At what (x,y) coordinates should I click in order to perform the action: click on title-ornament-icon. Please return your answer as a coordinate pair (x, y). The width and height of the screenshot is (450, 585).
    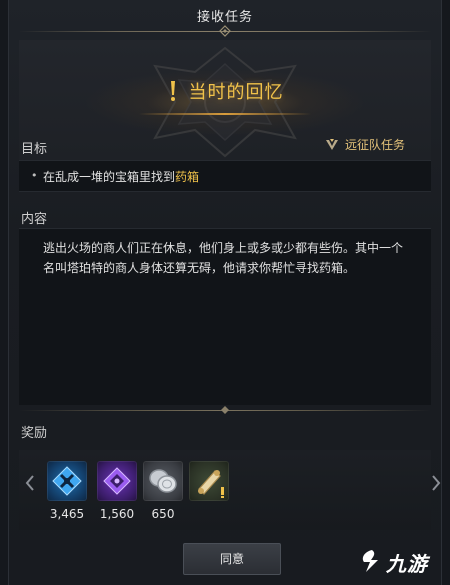
    Looking at the image, I should click on (225, 31).